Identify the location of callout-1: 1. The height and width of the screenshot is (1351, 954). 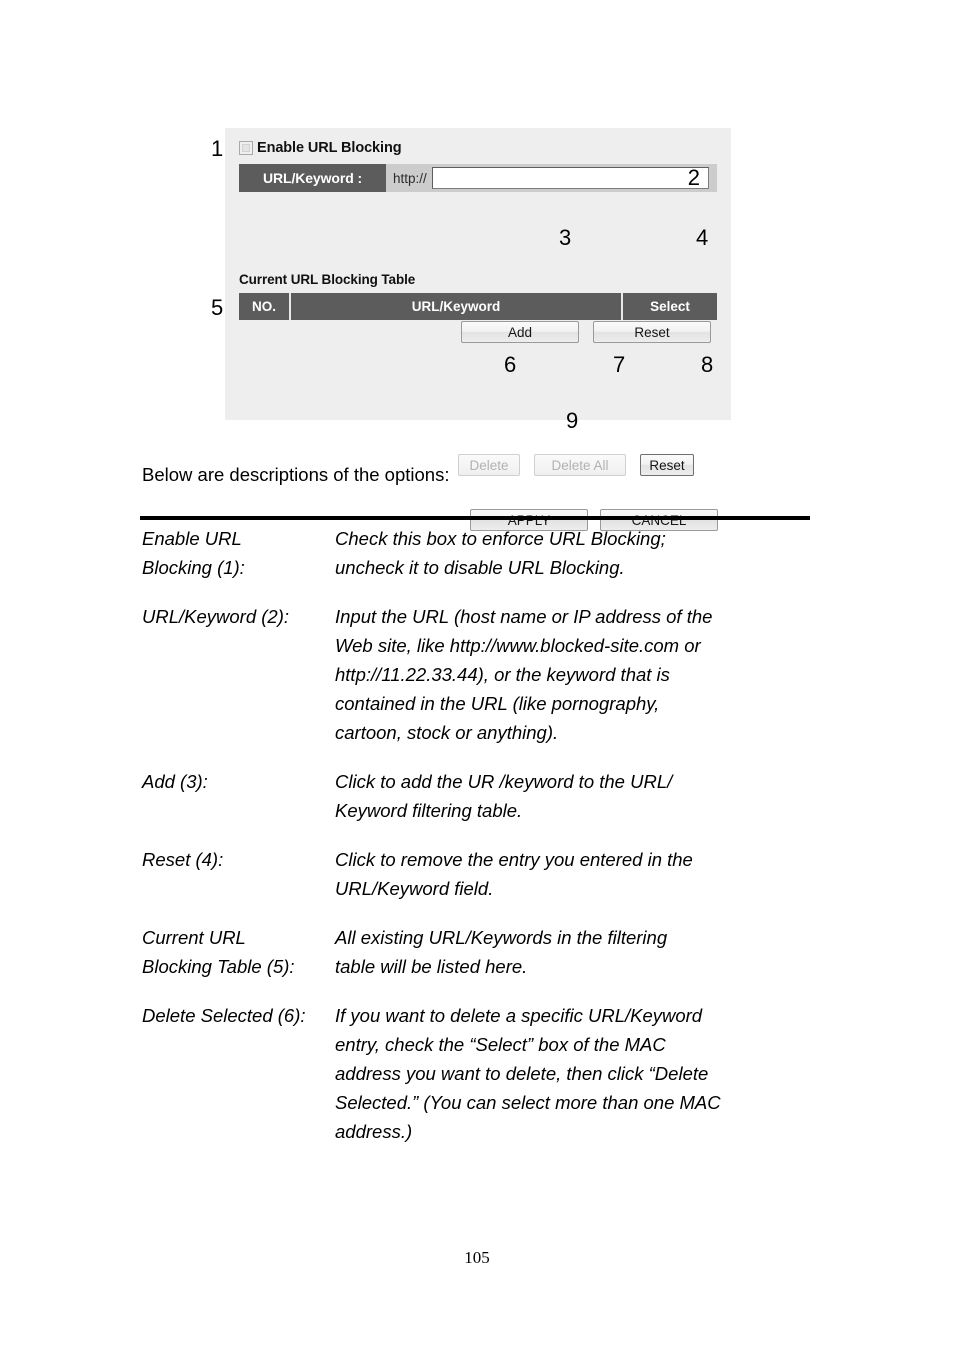
(217, 148).